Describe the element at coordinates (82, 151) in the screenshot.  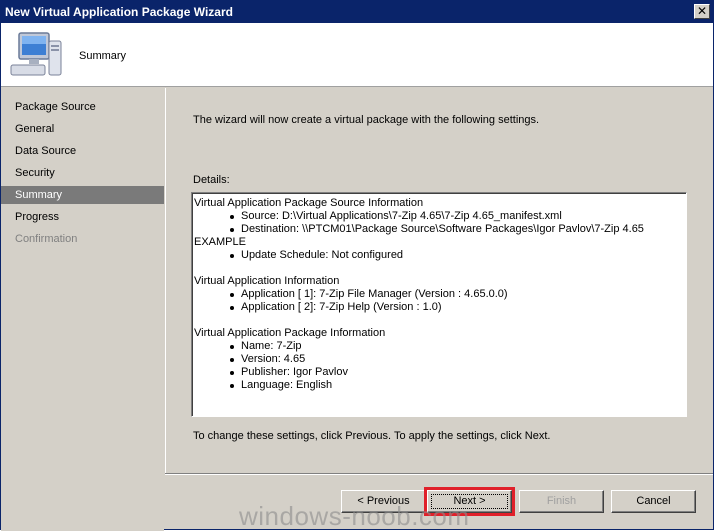
I see `nav-item-data-source: Data Source` at that location.